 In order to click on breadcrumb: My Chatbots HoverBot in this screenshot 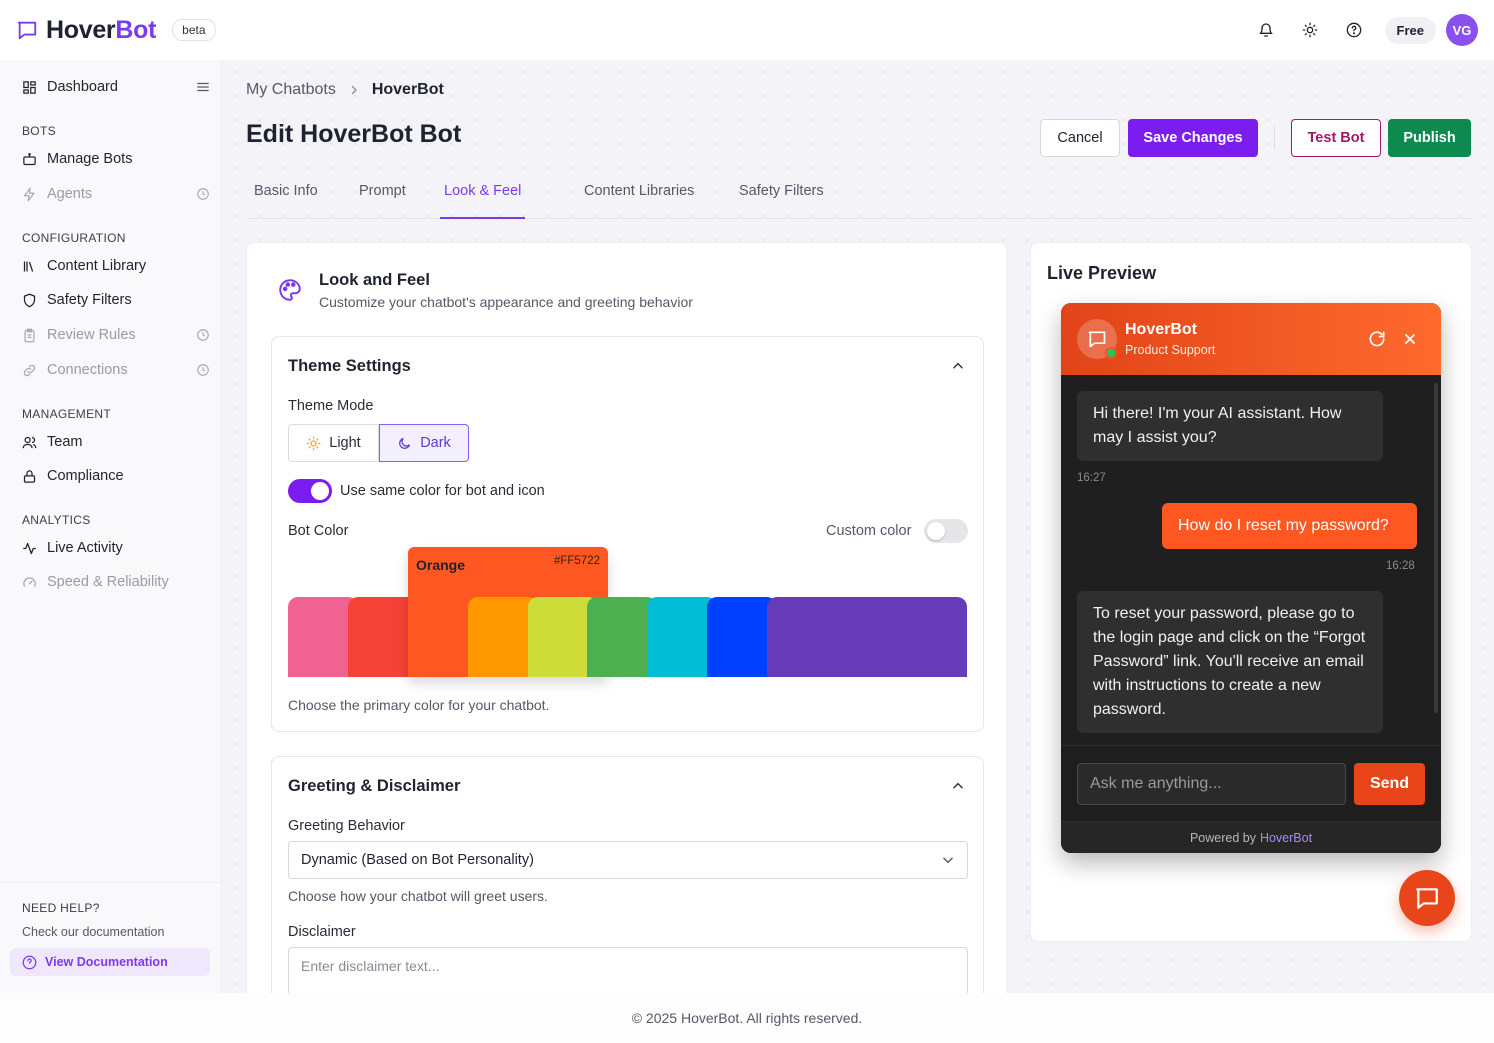, I will do `click(345, 90)`.